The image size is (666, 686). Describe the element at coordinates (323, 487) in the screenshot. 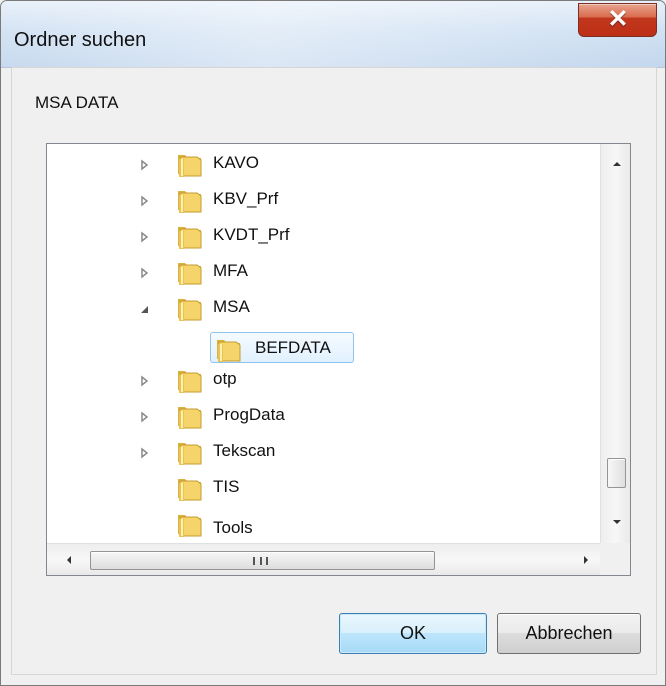

I see `tree-item-tis: TIS` at that location.